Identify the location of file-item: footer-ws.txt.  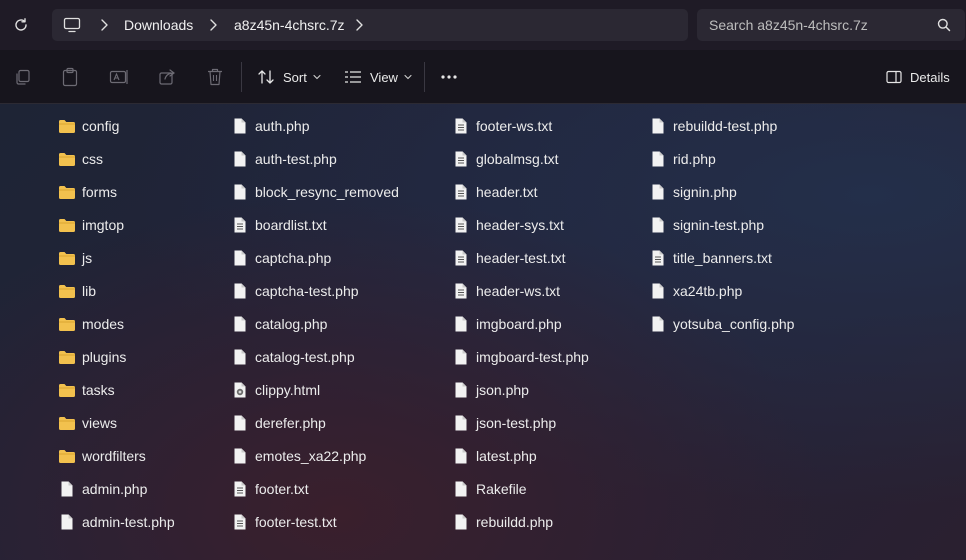
(502, 126).